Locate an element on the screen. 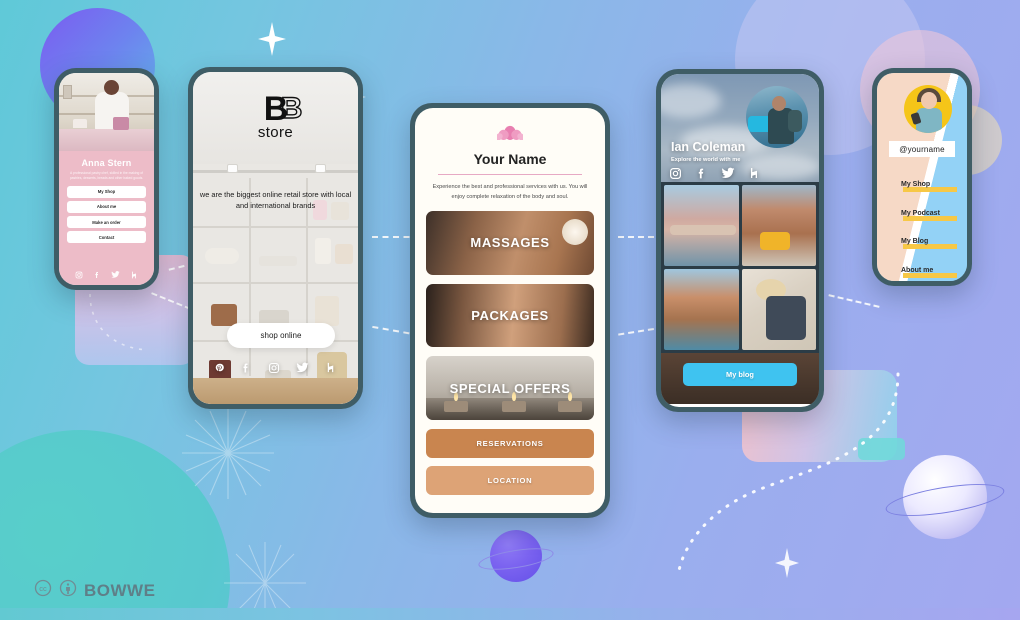 The height and width of the screenshot is (620, 1020). store-logo: B B is located at coordinates (283, 108).